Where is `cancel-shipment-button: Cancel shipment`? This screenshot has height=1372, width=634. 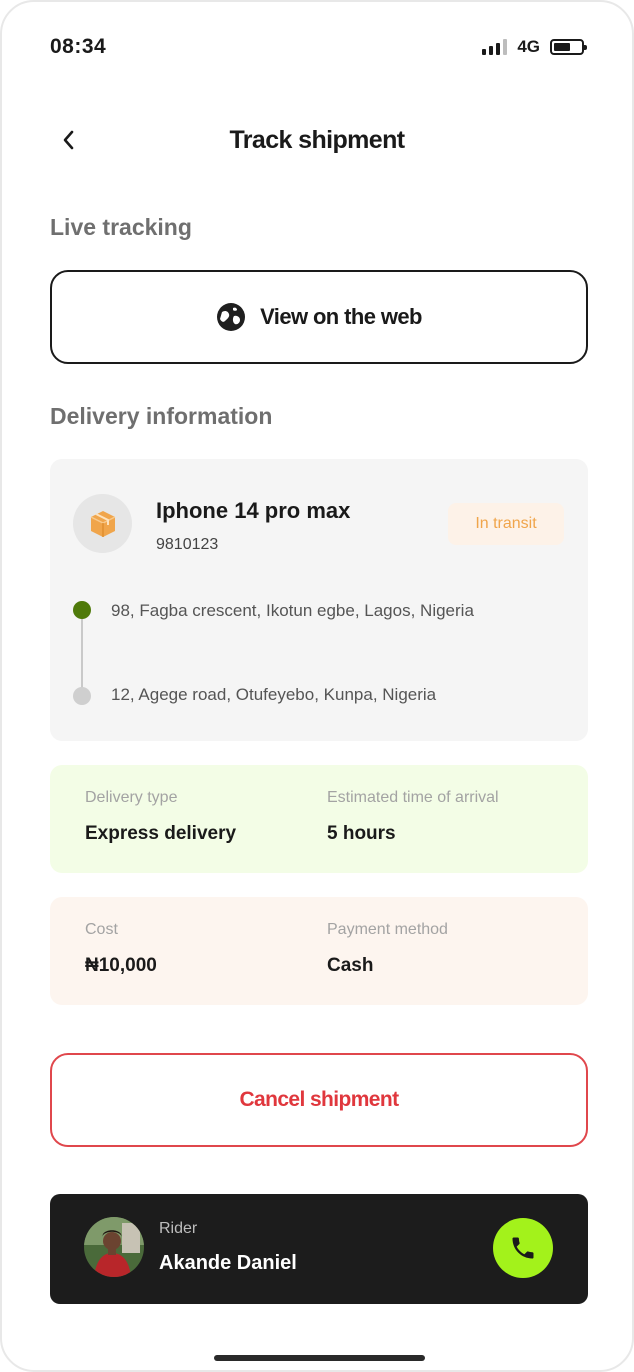
cancel-shipment-button: Cancel shipment is located at coordinates (319, 1100).